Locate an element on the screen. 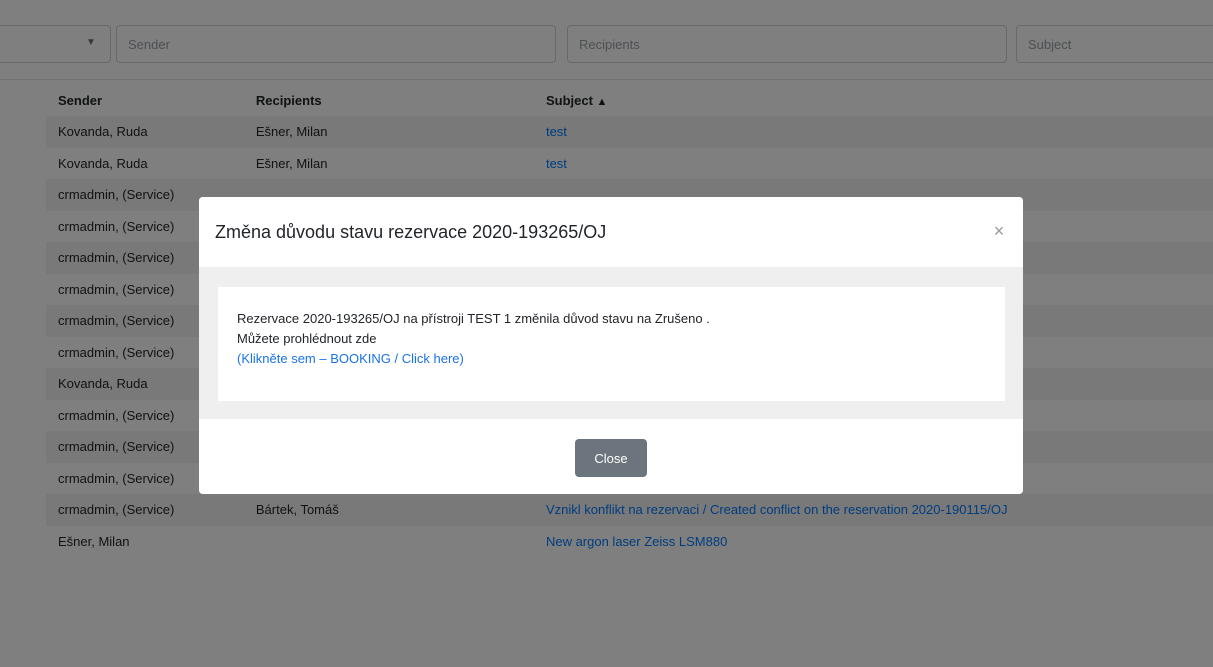  close-button: Close is located at coordinates (611, 458).